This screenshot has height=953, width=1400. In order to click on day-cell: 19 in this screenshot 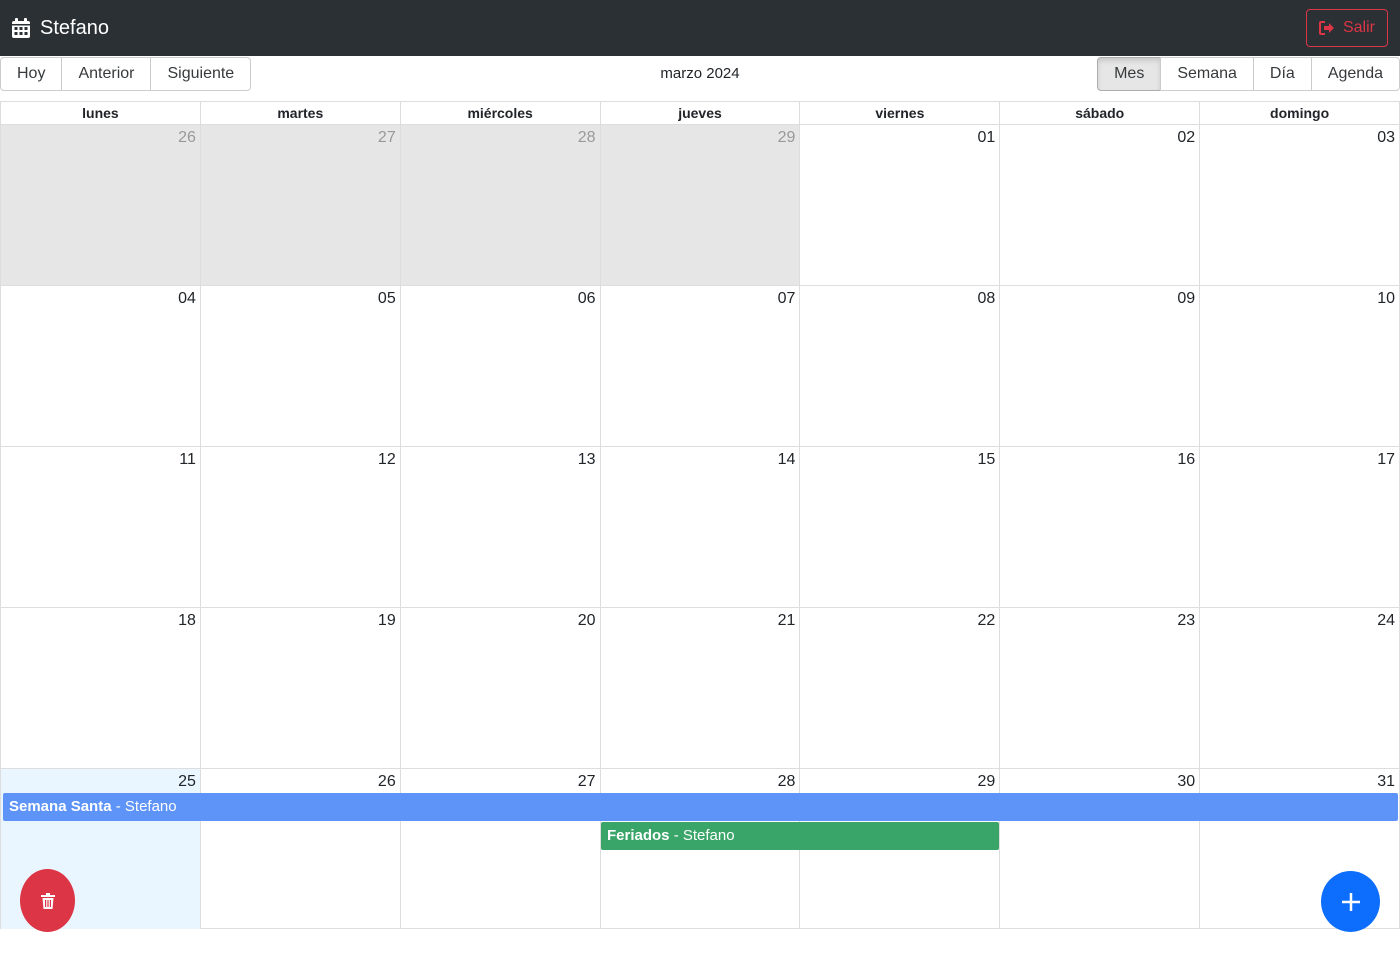, I will do `click(299, 688)`.